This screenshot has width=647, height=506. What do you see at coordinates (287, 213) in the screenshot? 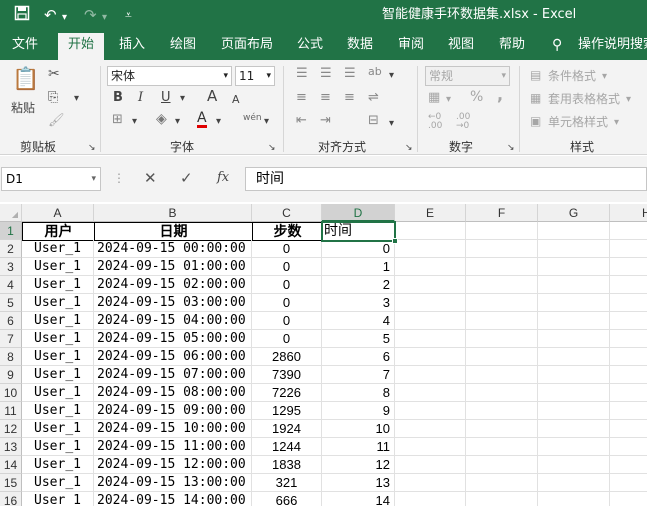
I see `column-header: C` at bounding box center [287, 213].